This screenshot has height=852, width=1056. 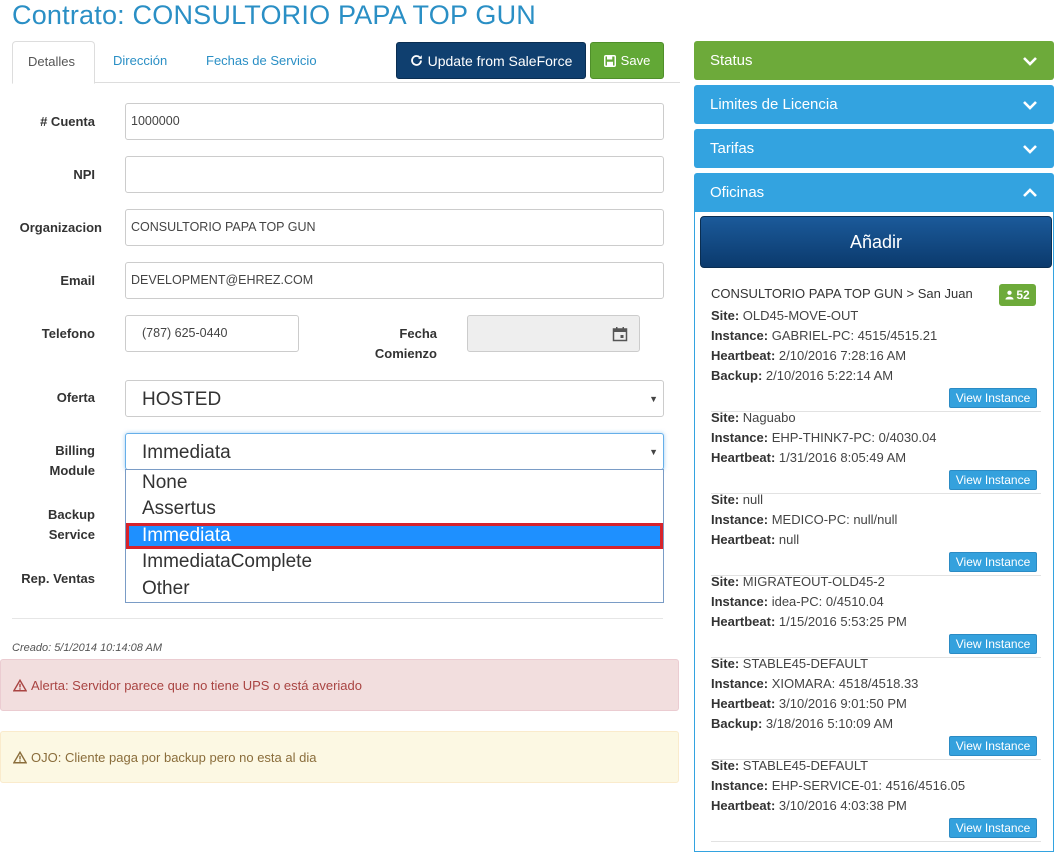 I want to click on option-none: None, so click(x=394, y=483).